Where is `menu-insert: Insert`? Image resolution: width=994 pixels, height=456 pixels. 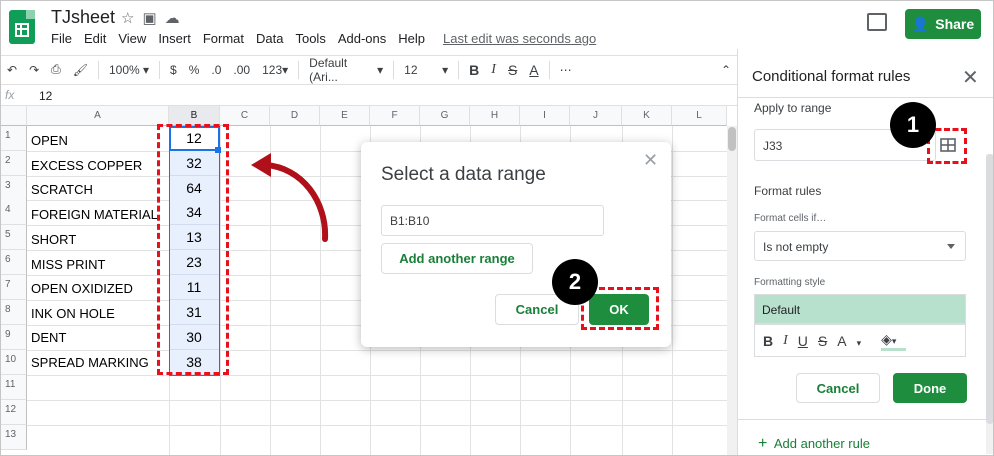 menu-insert: Insert is located at coordinates (174, 38).